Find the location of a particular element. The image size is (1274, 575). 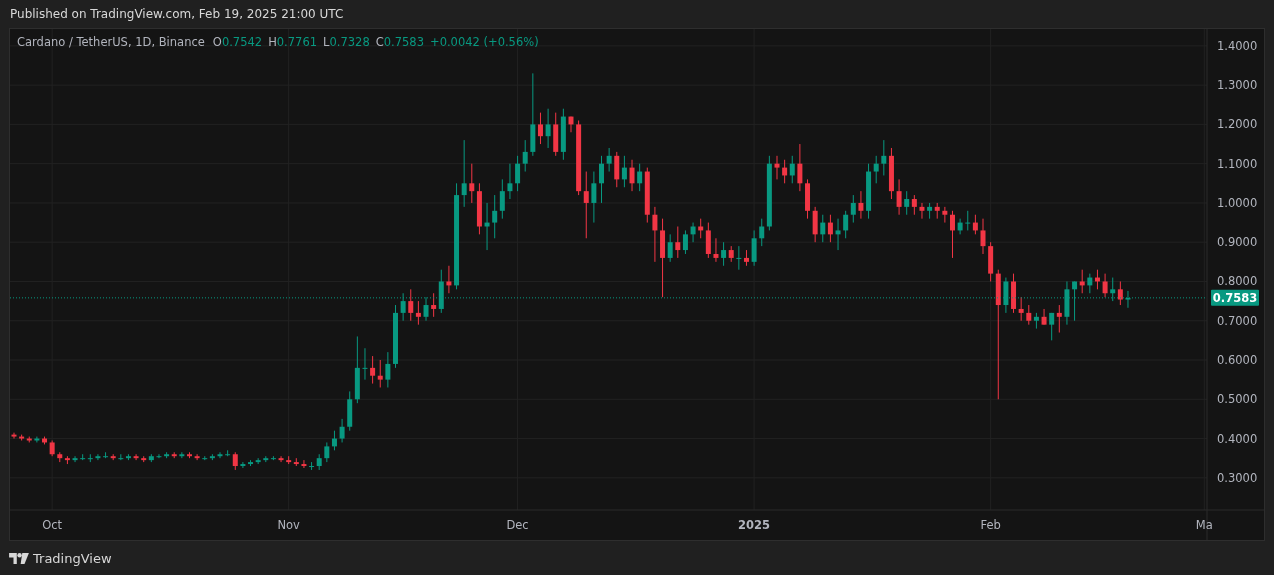

price-label: 1.2000 is located at coordinates (1237, 124).